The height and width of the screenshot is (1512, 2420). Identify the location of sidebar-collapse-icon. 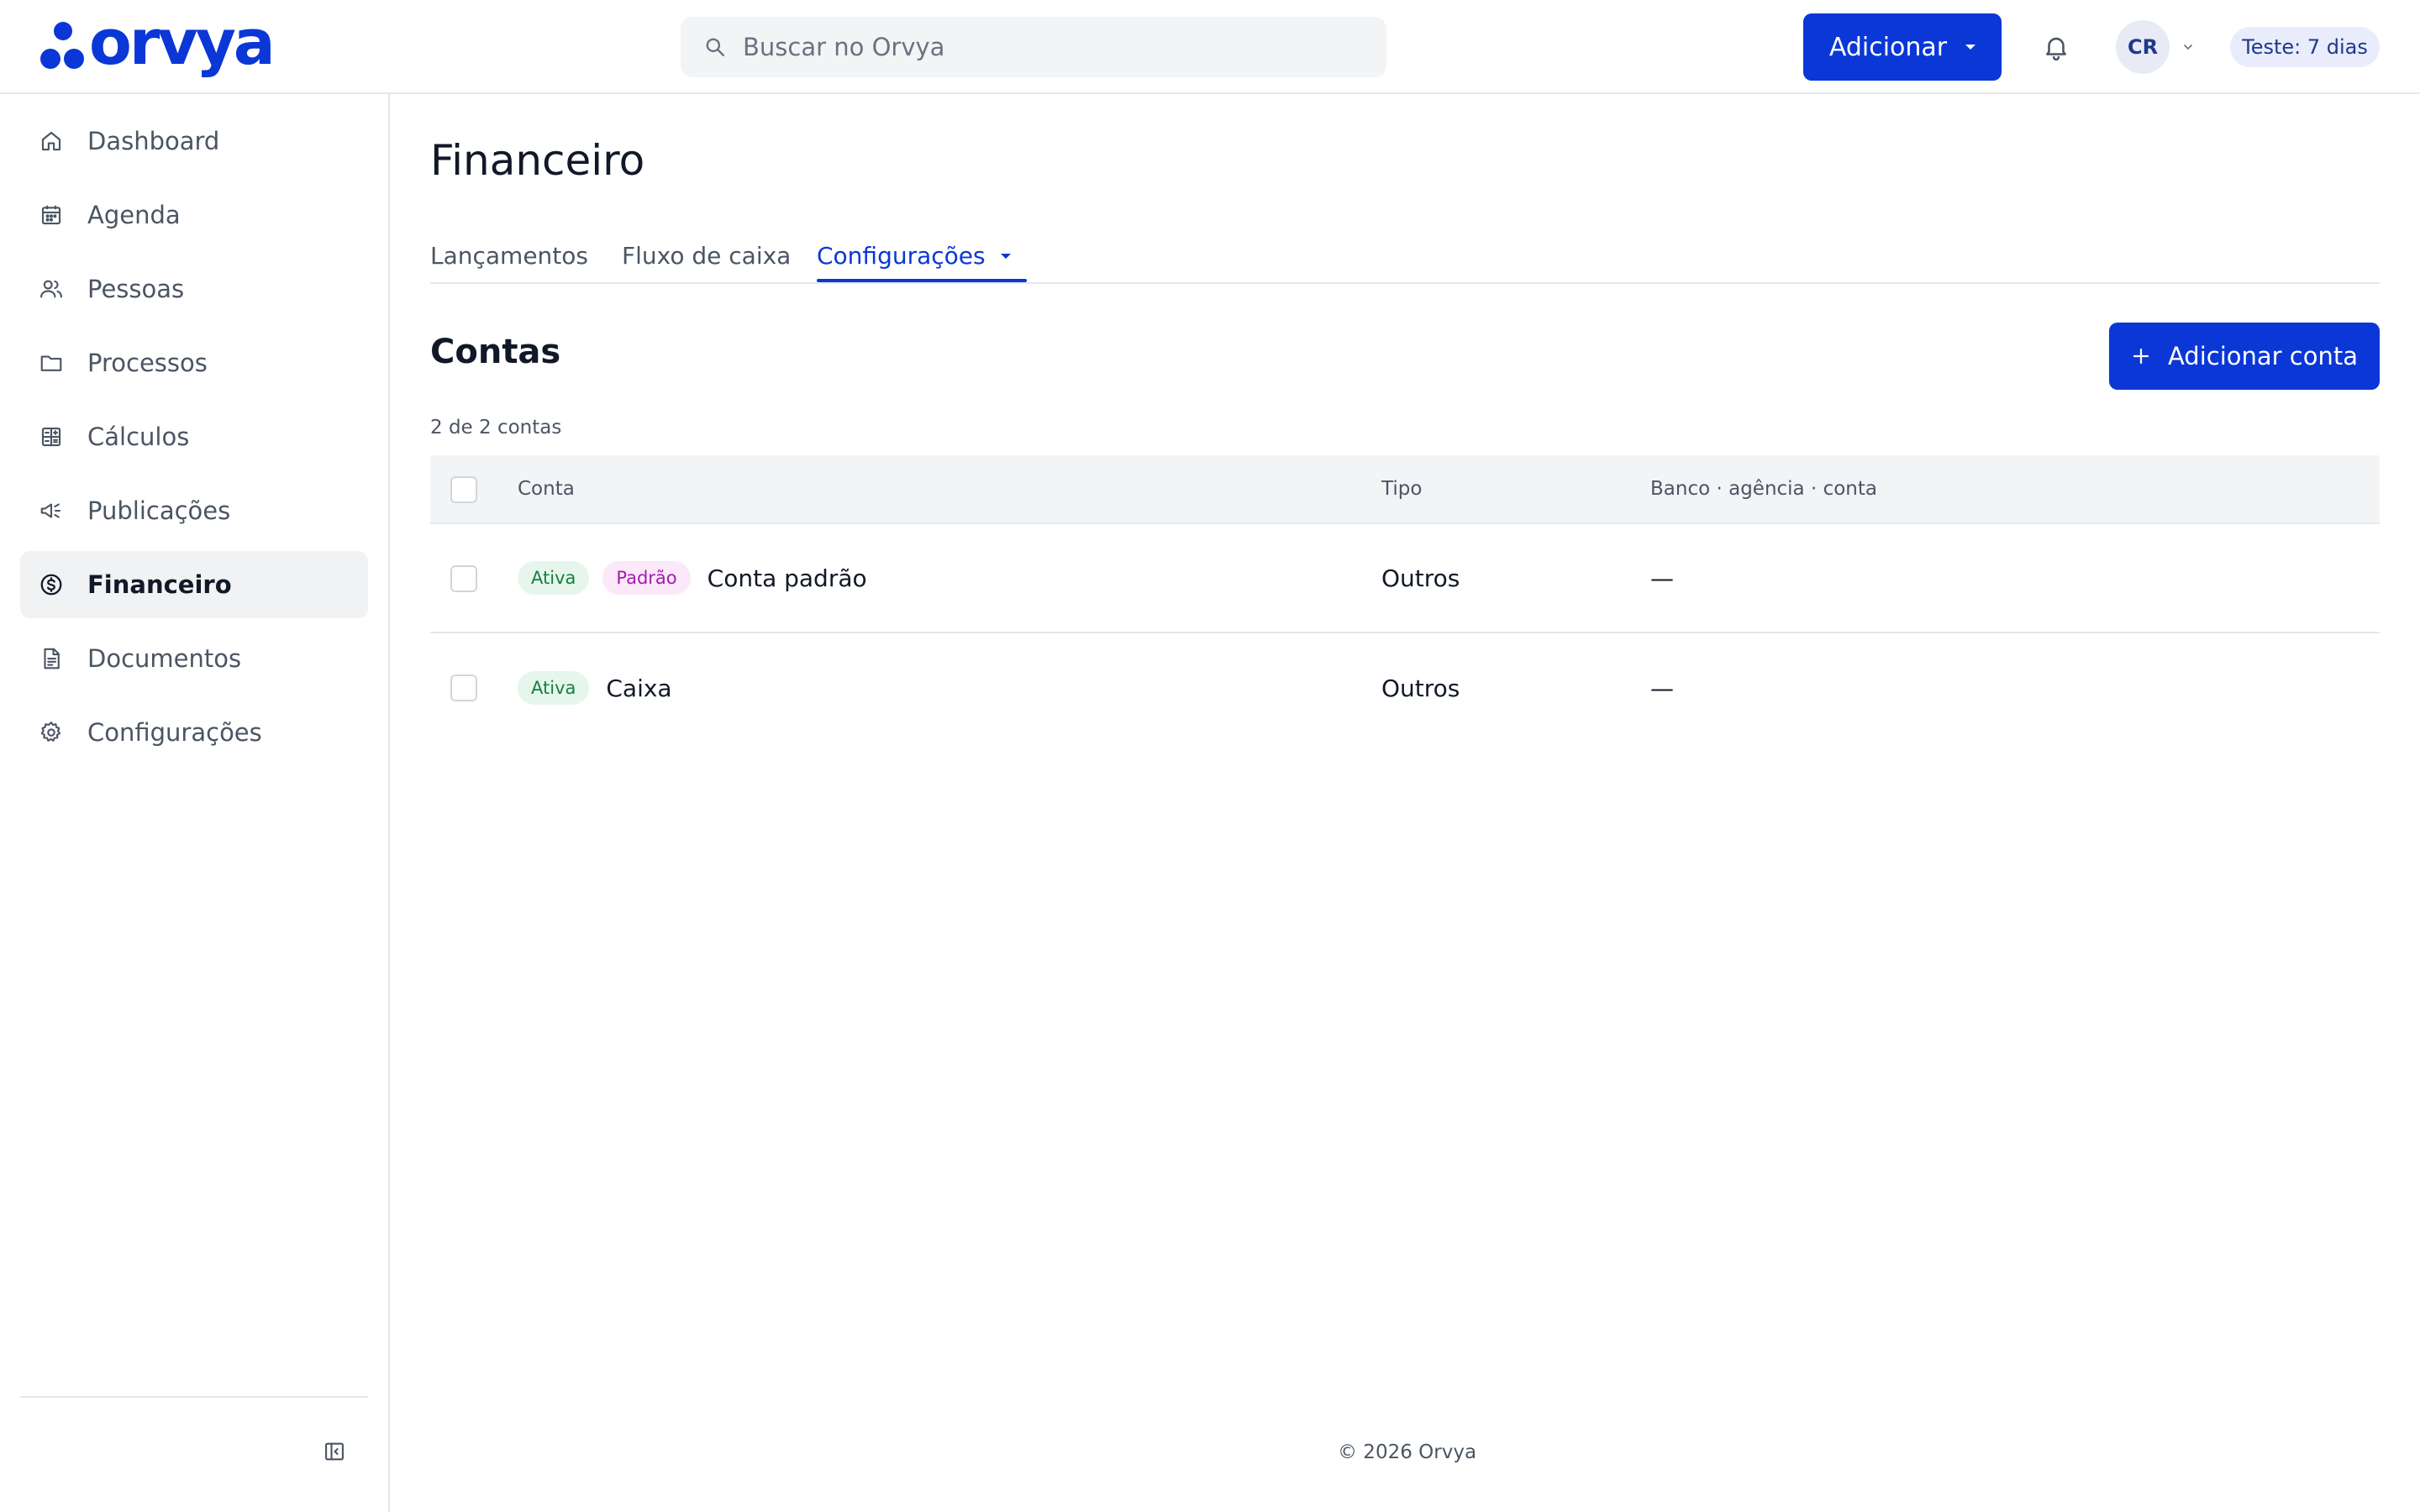
(334, 1451).